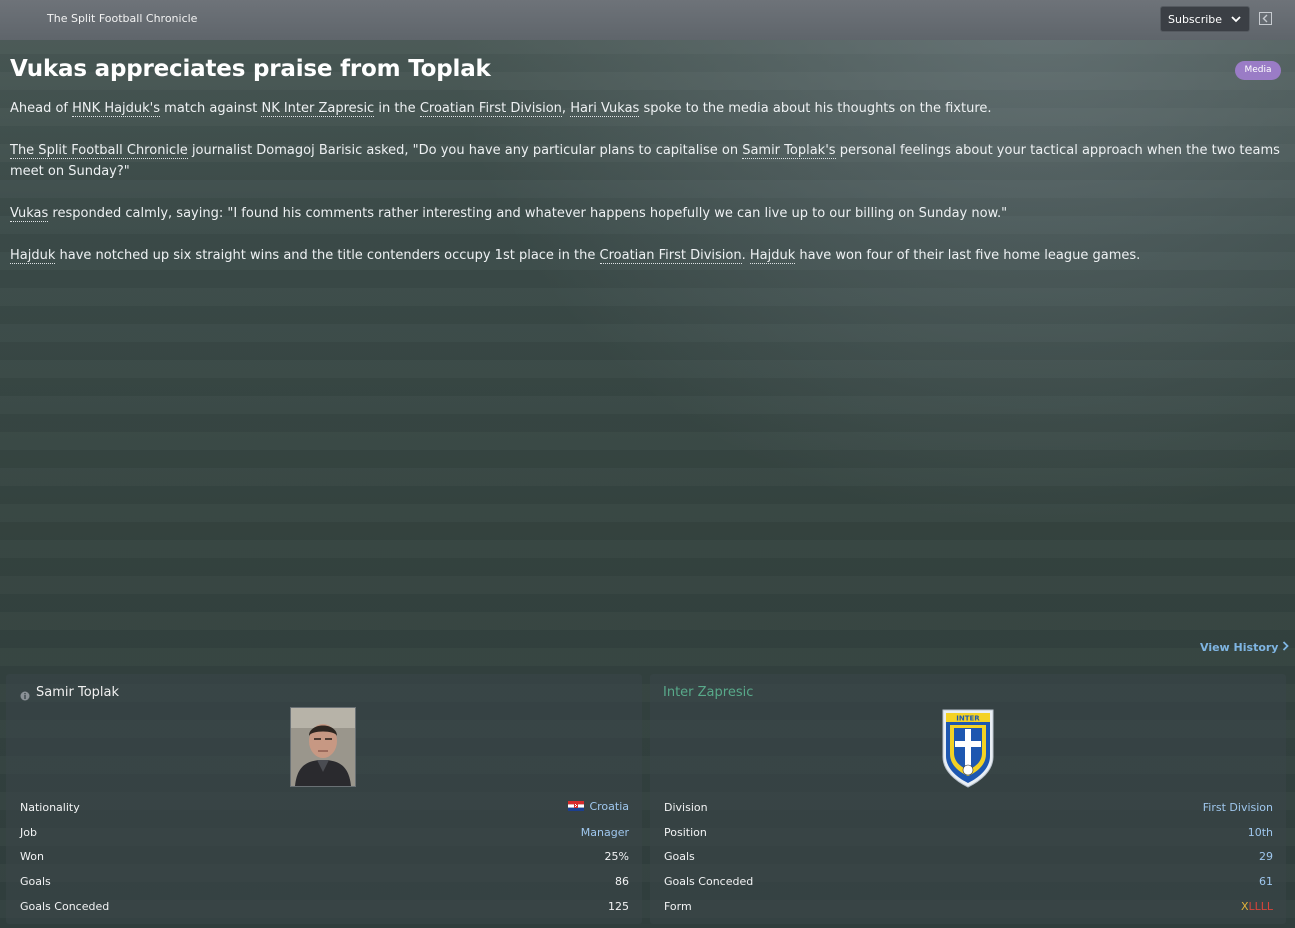 The image size is (1295, 928). What do you see at coordinates (324, 832) in the screenshot?
I see `job-row: Job Manager` at bounding box center [324, 832].